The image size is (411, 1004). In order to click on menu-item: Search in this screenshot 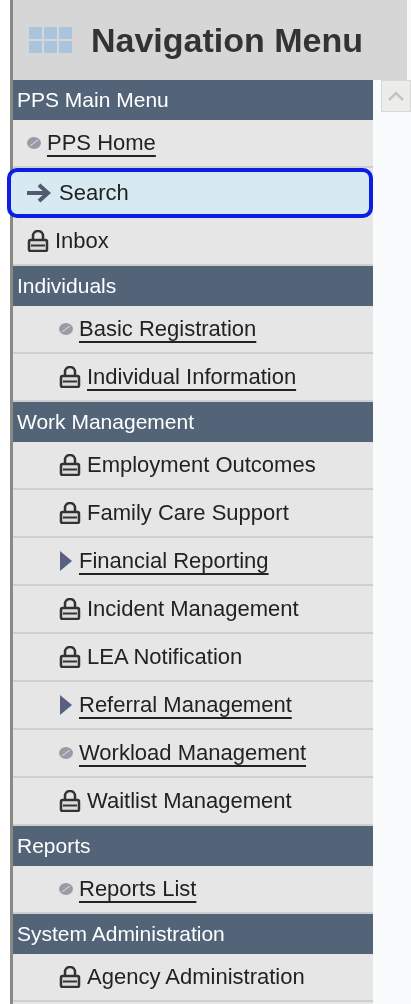, I will do `click(190, 193)`.